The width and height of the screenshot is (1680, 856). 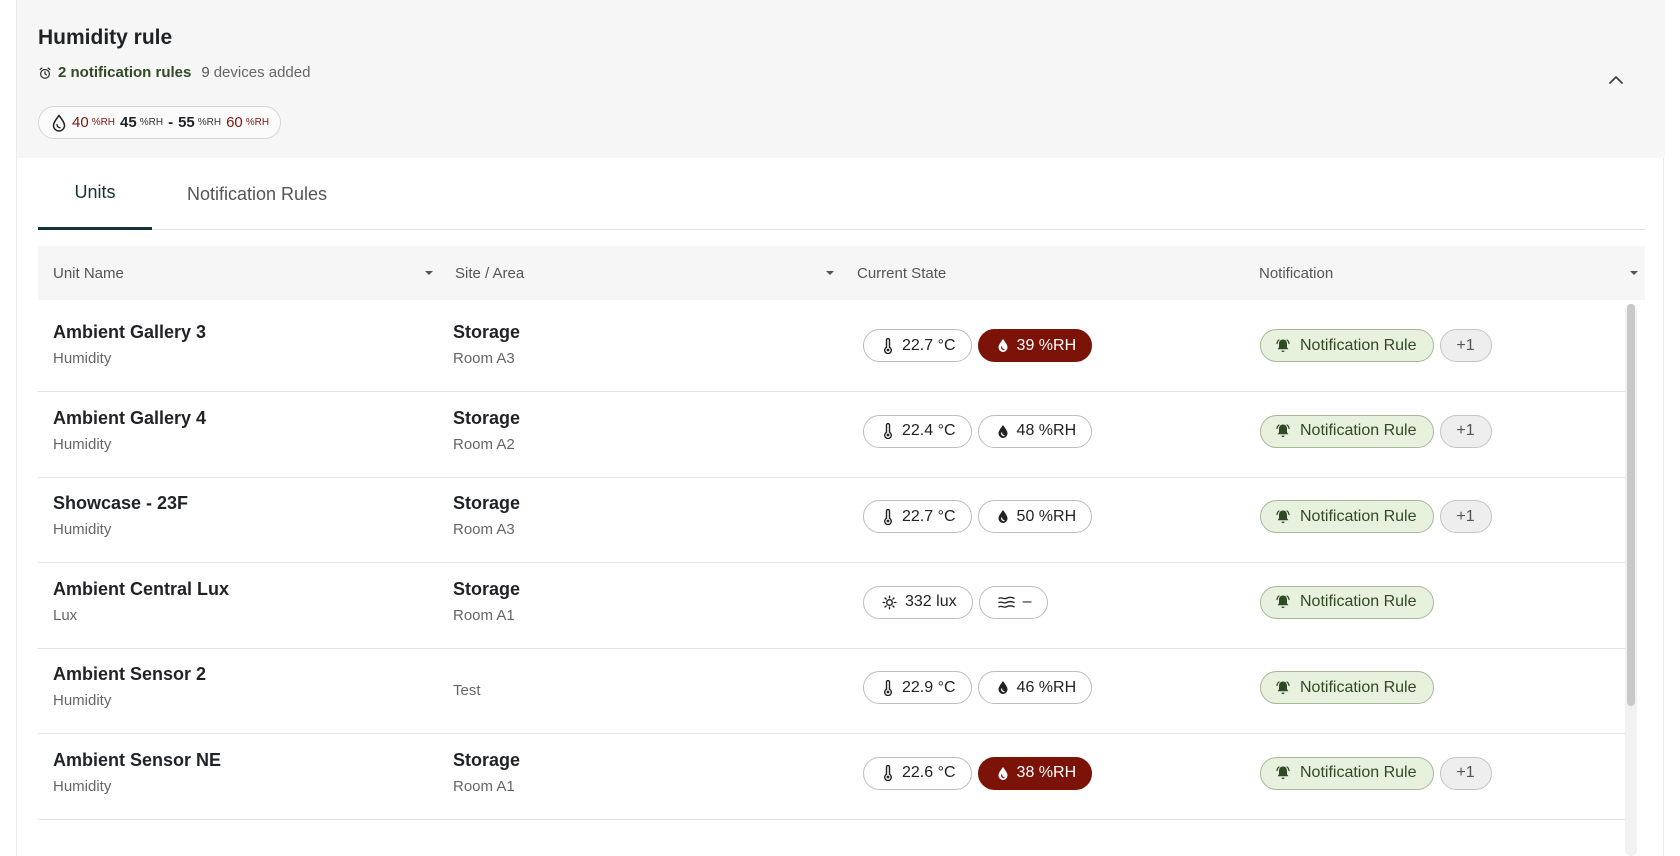 What do you see at coordinates (484, 529) in the screenshot?
I see `area-name: Room A3` at bounding box center [484, 529].